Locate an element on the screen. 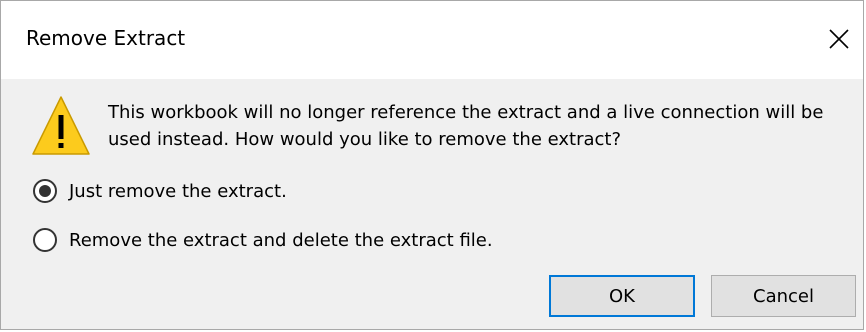  radio-button is located at coordinates (45, 240).